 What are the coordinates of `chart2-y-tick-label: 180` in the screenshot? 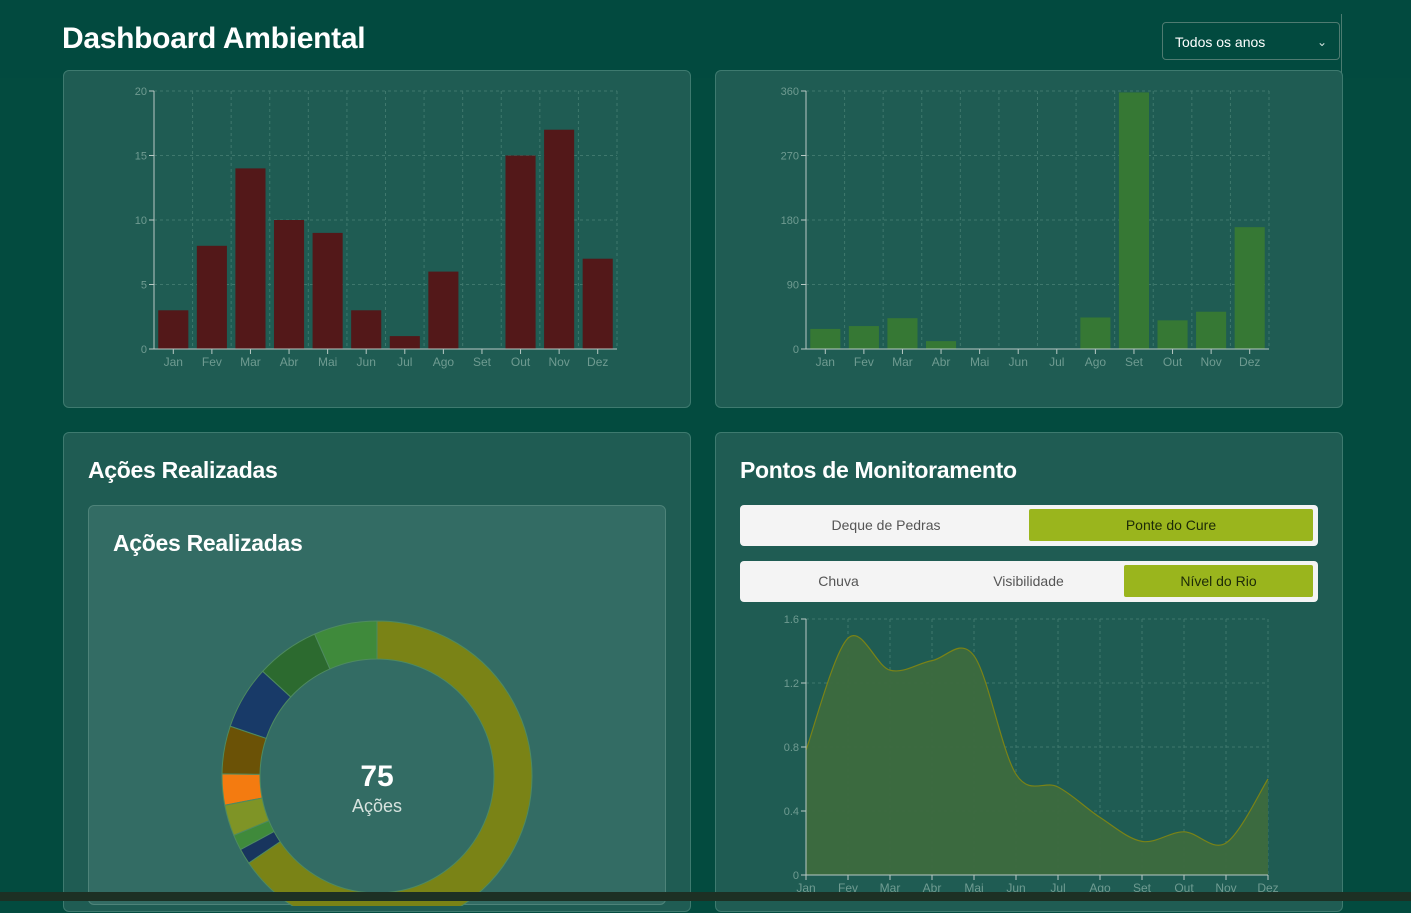 It's located at (790, 221).